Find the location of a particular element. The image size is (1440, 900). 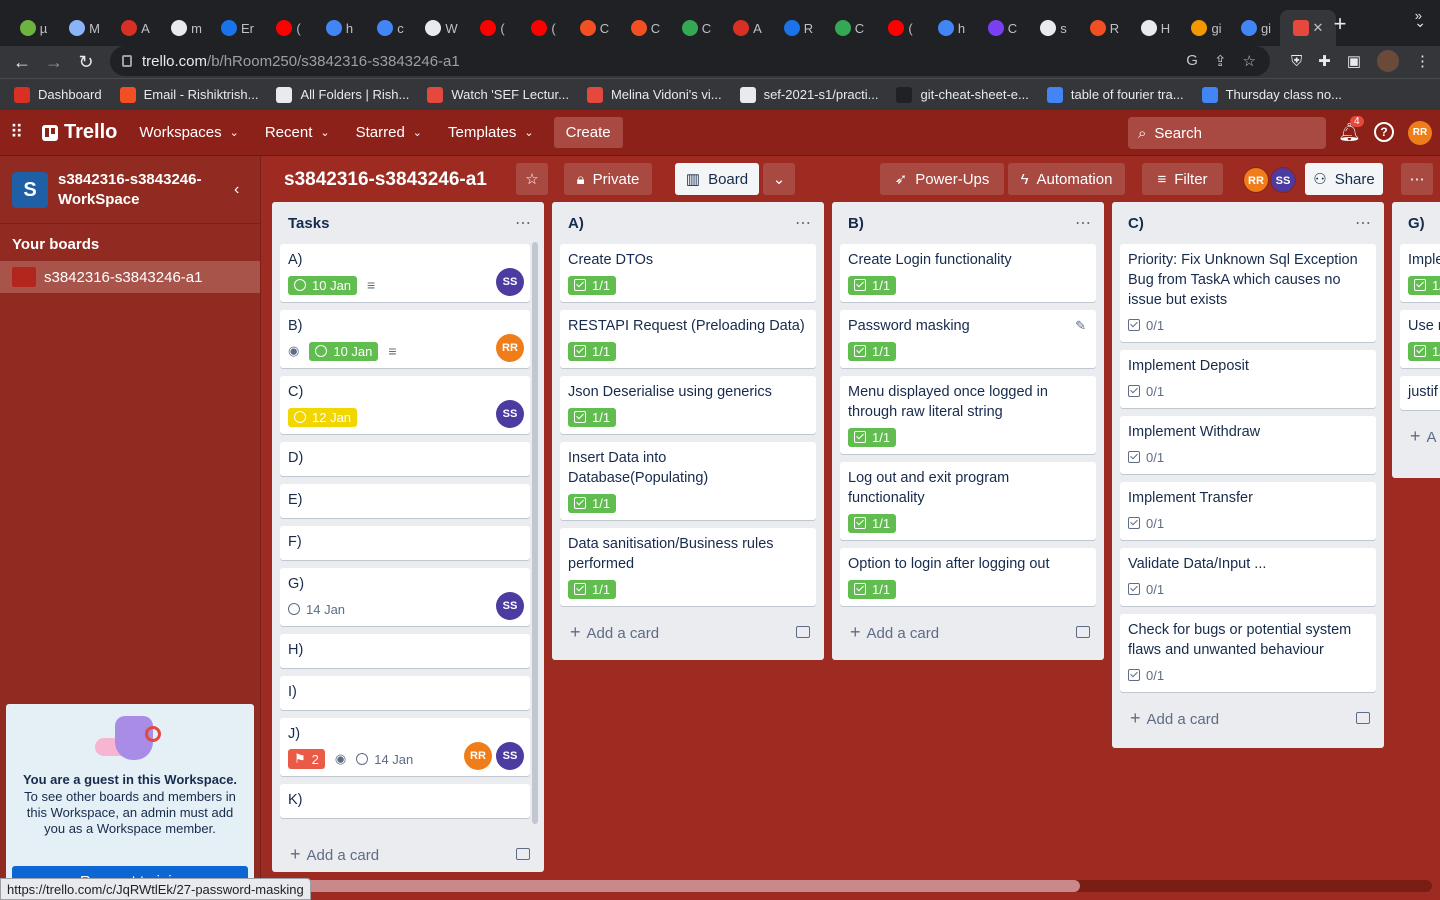

board-member-avatar: SS is located at coordinates (1283, 180).